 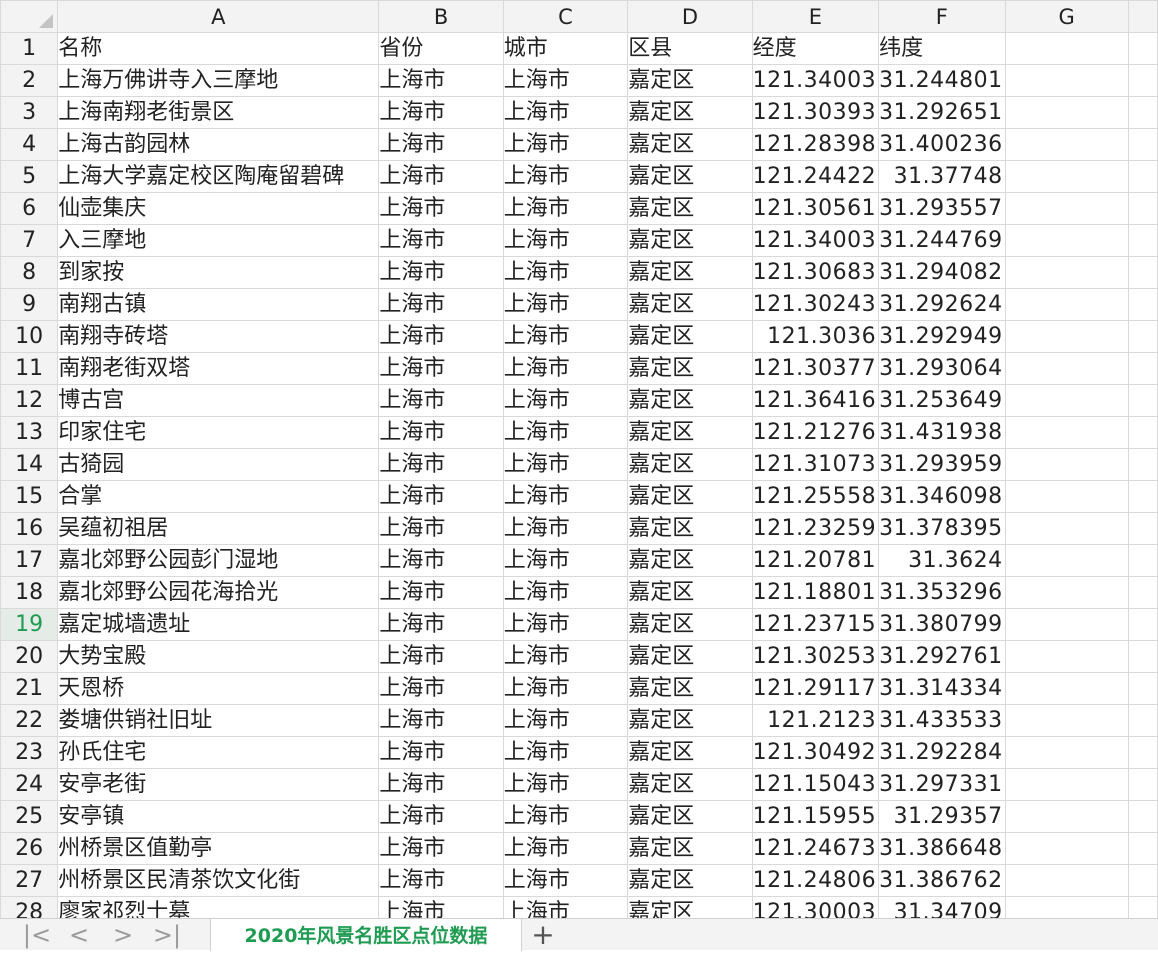 What do you see at coordinates (218, 592) in the screenshot?
I see `cell-name: 嘉北郊野公园花海拾光` at bounding box center [218, 592].